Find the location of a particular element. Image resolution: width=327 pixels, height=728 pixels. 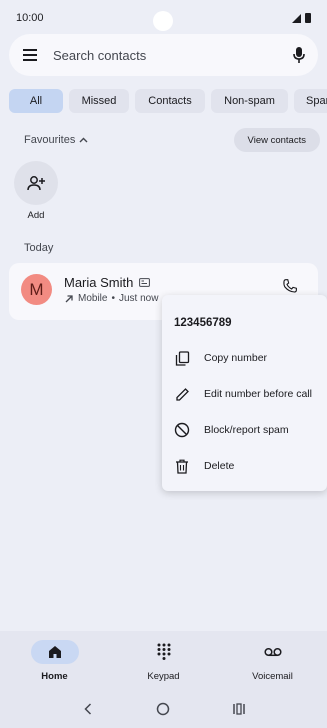

edit-icon is located at coordinates (182, 394).